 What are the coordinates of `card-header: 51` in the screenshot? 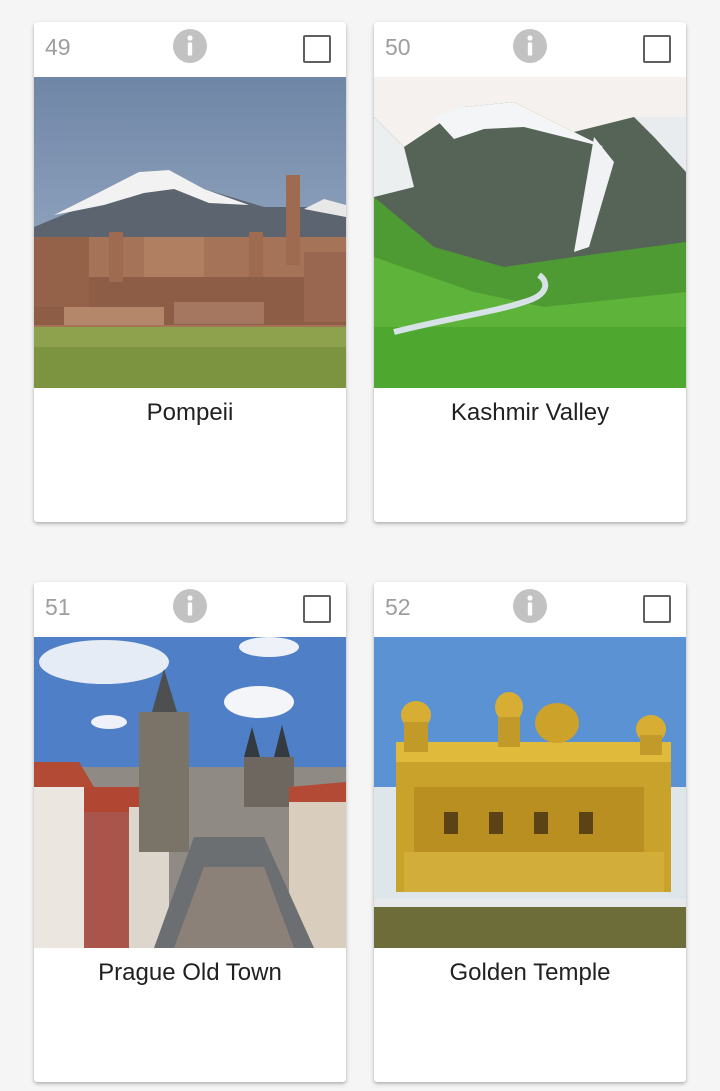 It's located at (190, 609).